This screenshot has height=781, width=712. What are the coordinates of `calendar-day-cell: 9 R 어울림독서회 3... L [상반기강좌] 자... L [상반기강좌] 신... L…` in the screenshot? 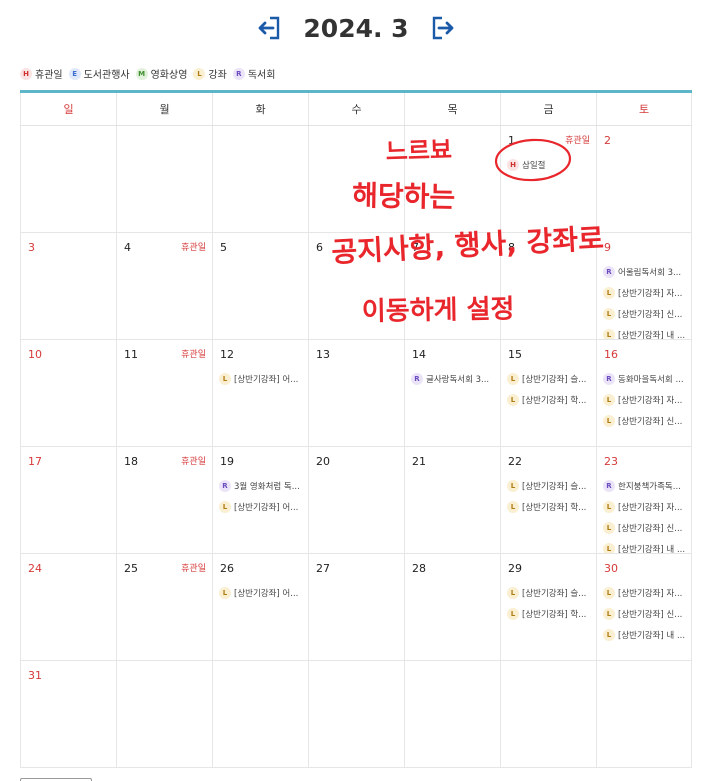 It's located at (644, 286).